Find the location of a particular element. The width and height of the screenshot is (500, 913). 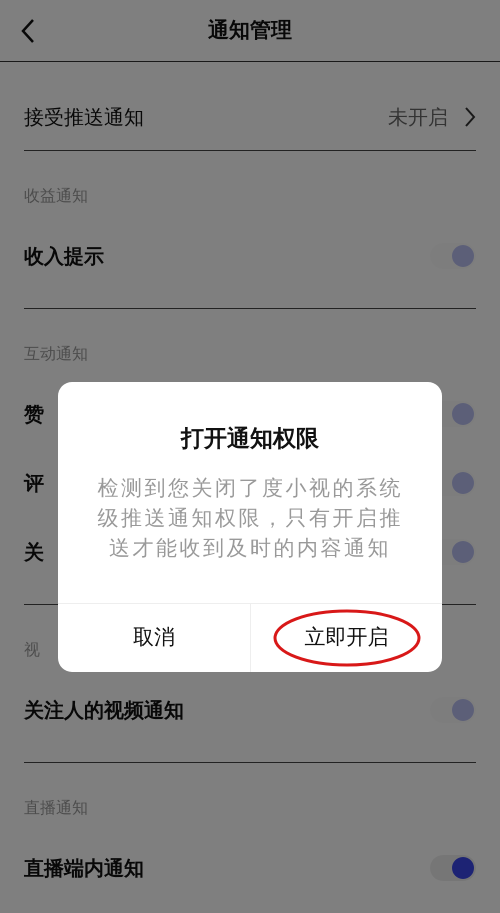

dialog-title: 打开通知权限 is located at coordinates (249, 439).